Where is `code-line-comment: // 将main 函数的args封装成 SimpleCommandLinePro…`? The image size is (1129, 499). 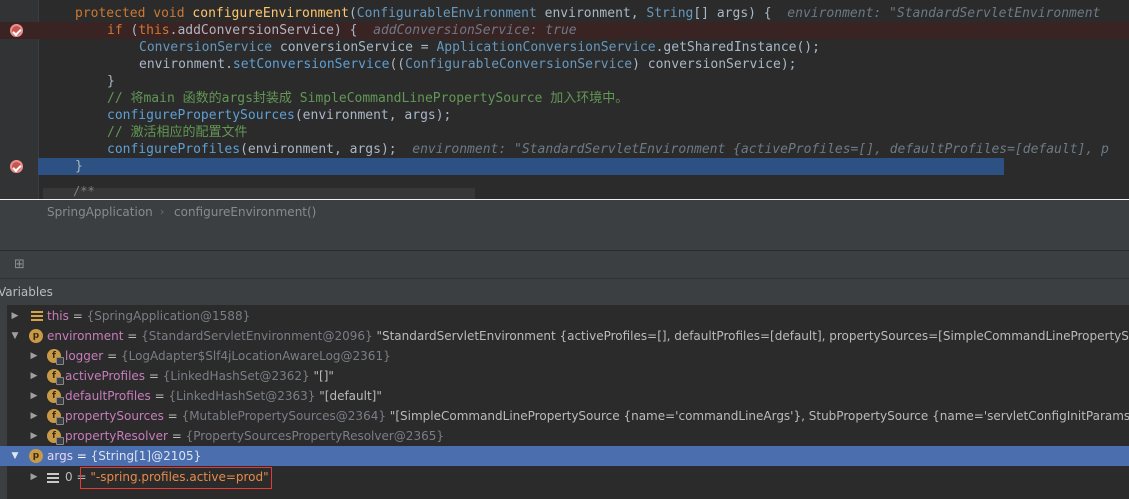
code-line-comment: // 将main 函数的args封装成 SimpleCommandLinePro… is located at coordinates (564, 98).